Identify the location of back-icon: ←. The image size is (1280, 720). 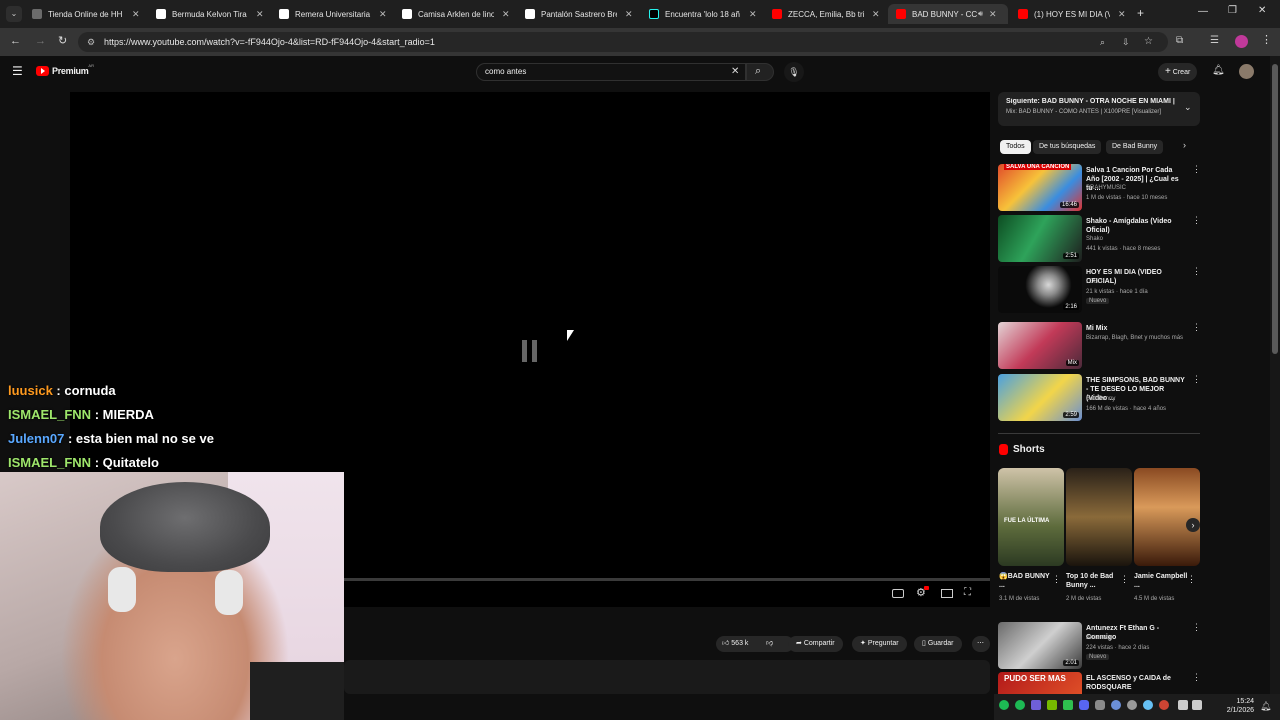
(15, 41).